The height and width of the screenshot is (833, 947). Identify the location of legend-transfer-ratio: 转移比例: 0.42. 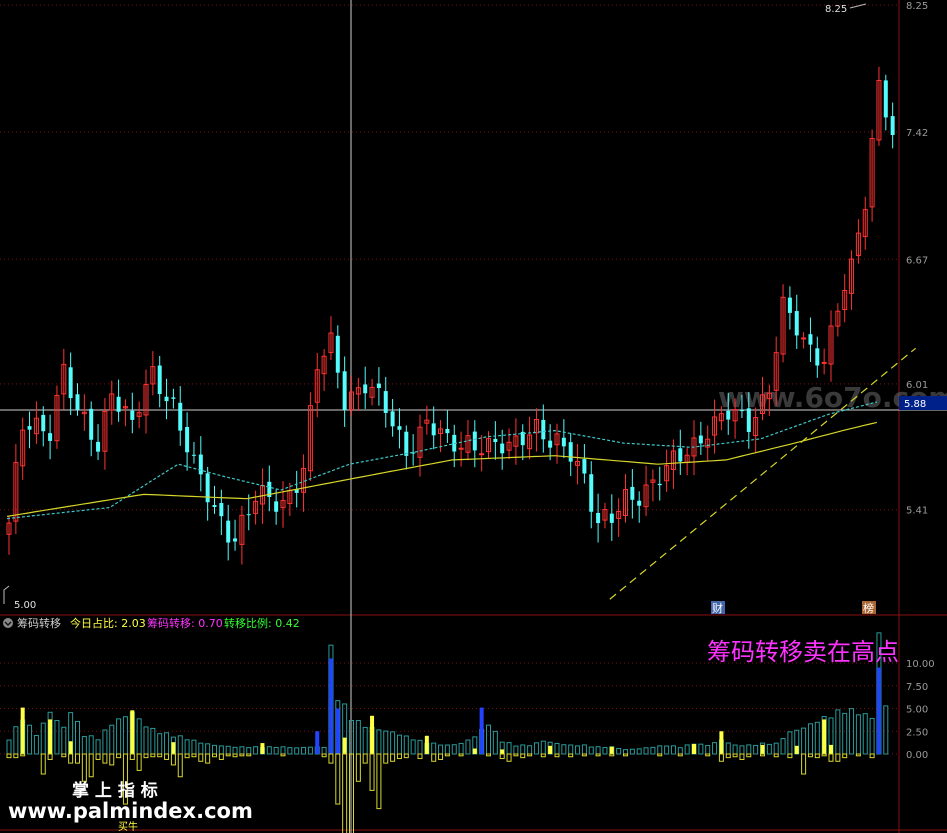
(262, 623).